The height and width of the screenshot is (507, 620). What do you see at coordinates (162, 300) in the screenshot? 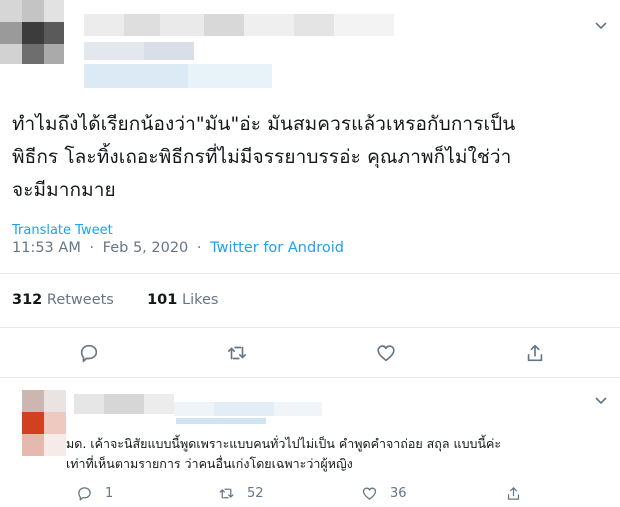
I see `likes-count: 101` at bounding box center [162, 300].